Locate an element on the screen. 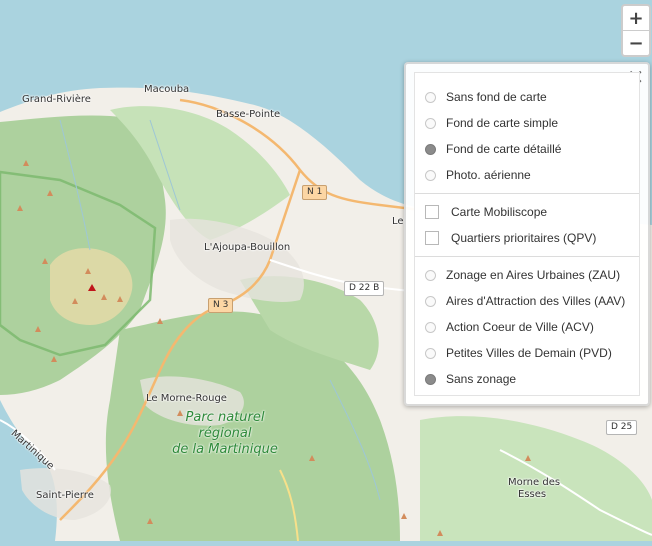 This screenshot has height=546, width=652. zonage-option-zau: Zonage en Aires Urbaines (ZAU) is located at coordinates (522, 275).